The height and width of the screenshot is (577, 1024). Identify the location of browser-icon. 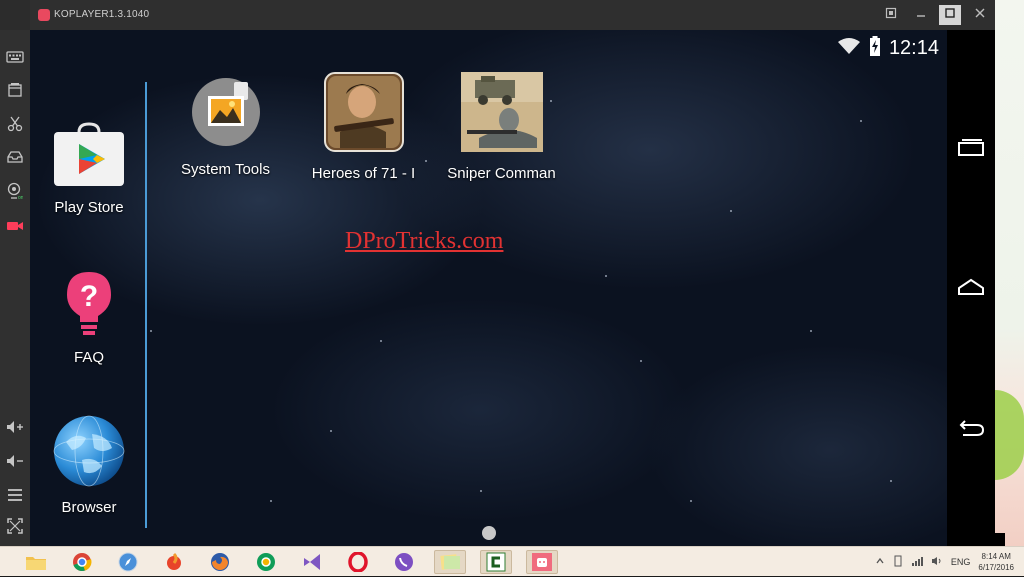
(89, 453).